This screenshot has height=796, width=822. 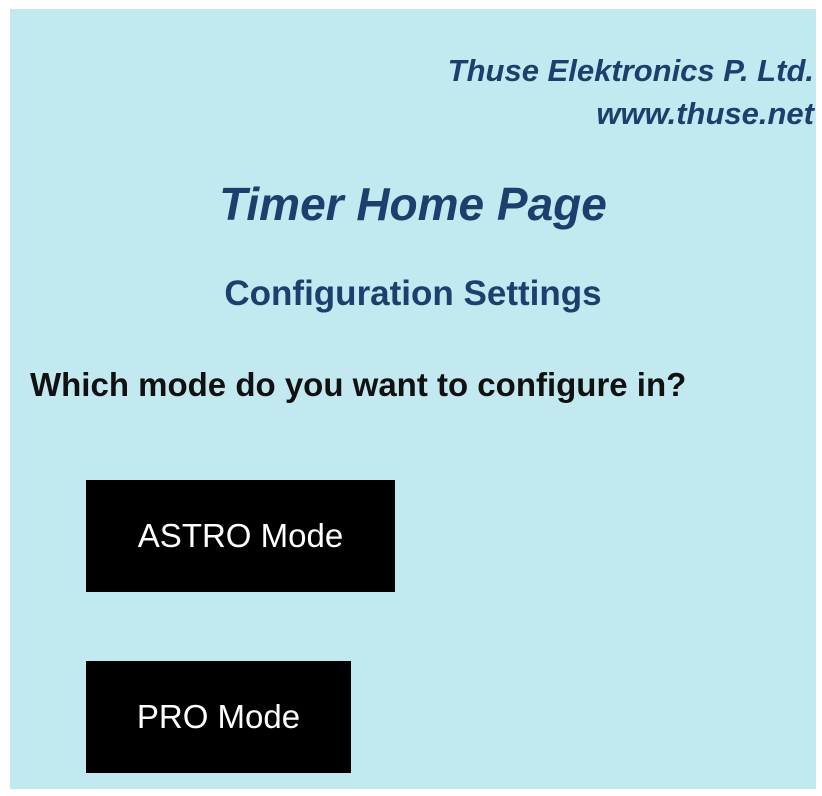 What do you see at coordinates (358, 384) in the screenshot?
I see `mode-question: Which mode do you want to configure in?` at bounding box center [358, 384].